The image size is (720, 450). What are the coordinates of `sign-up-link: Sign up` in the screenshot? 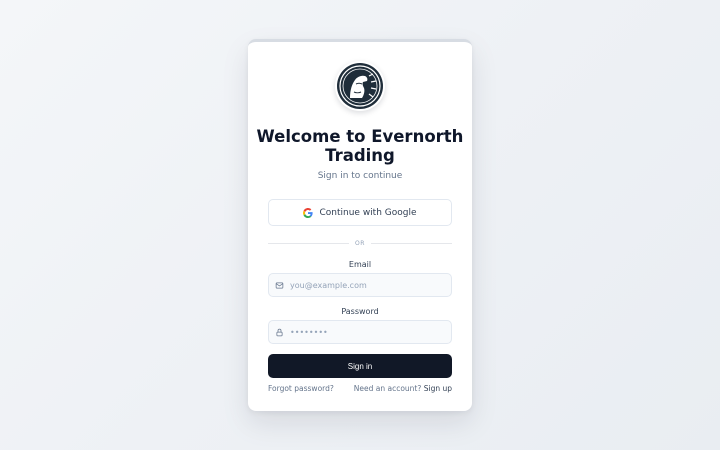 It's located at (438, 388).